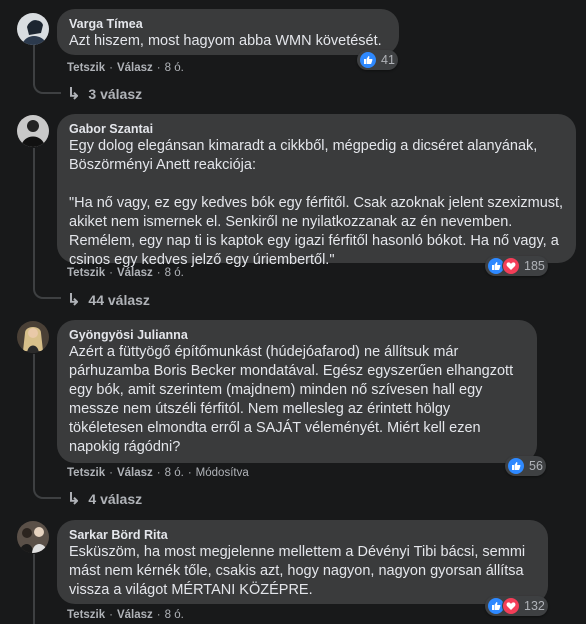  I want to click on comment-actions: Tetszik · Válasz · 8 ó. · Módosítva, so click(158, 473).